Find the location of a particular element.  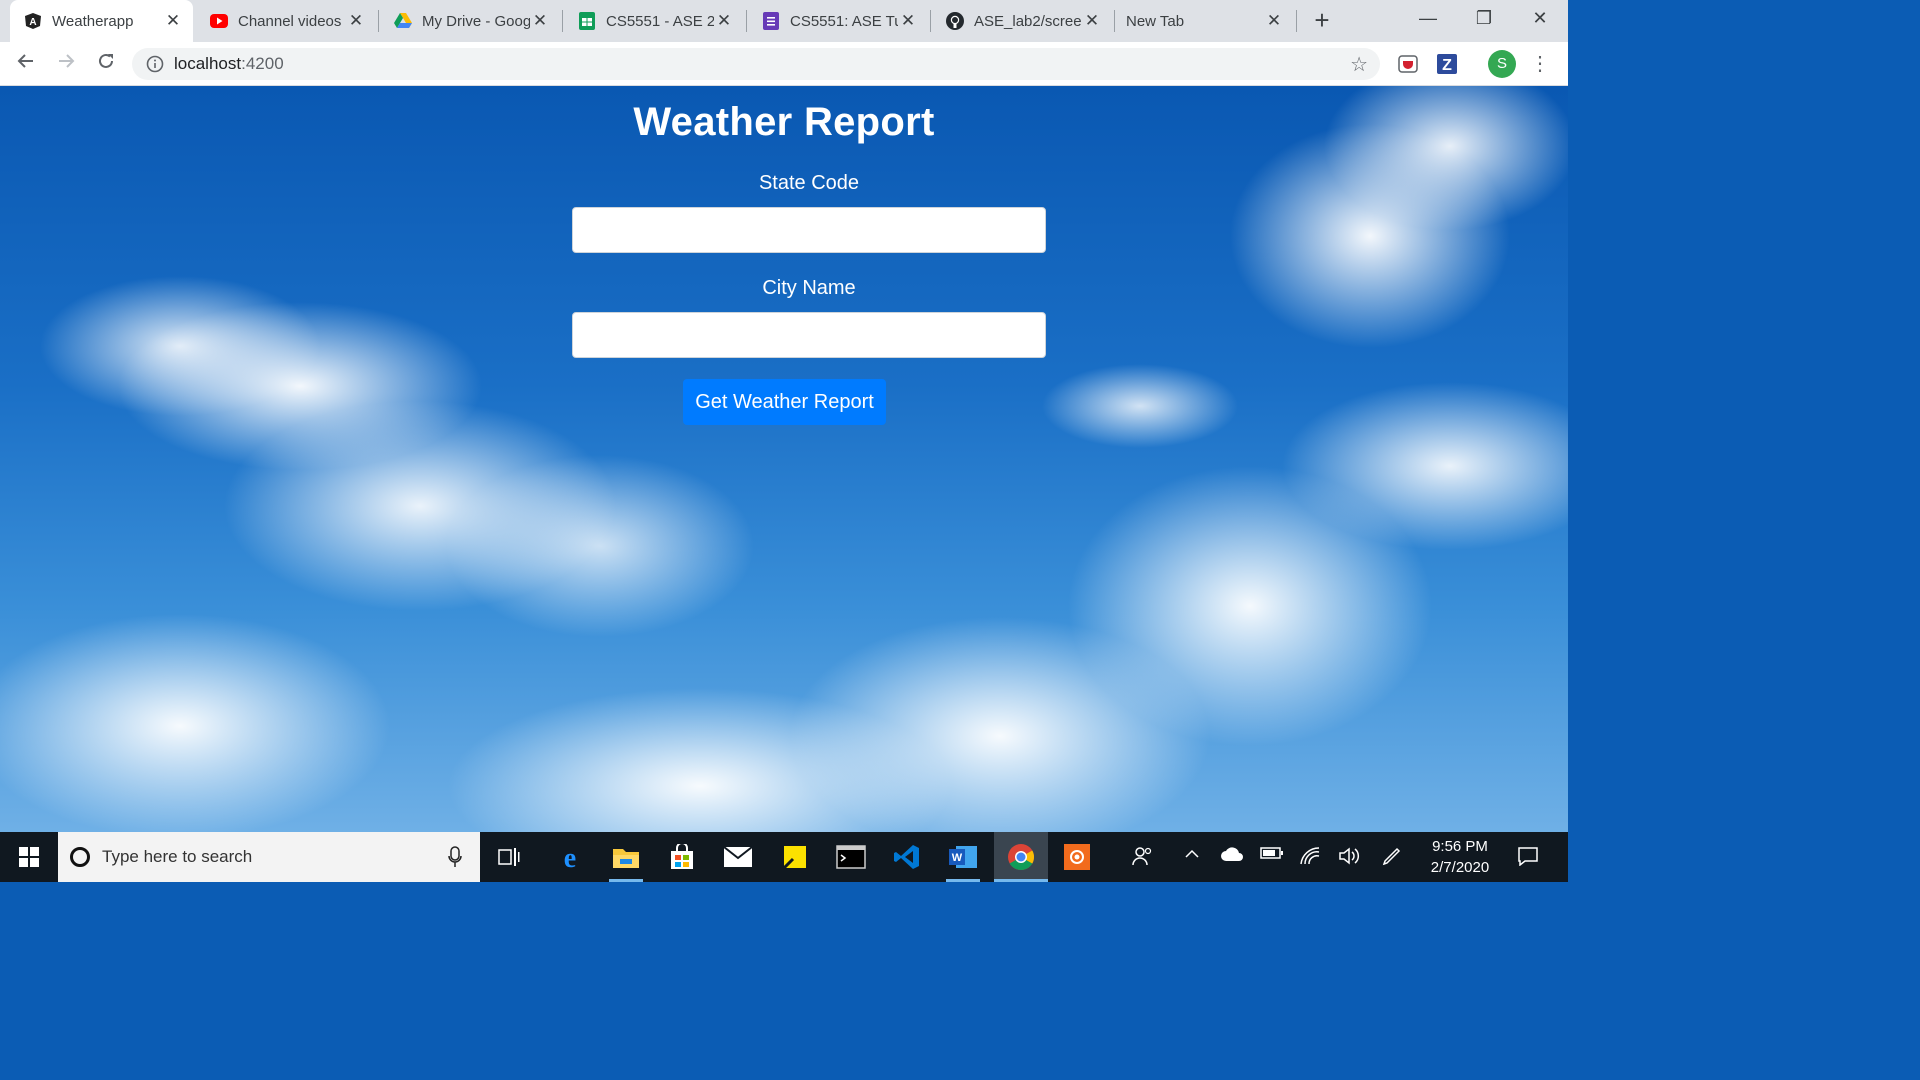

windows-logo-icon is located at coordinates (29, 857).